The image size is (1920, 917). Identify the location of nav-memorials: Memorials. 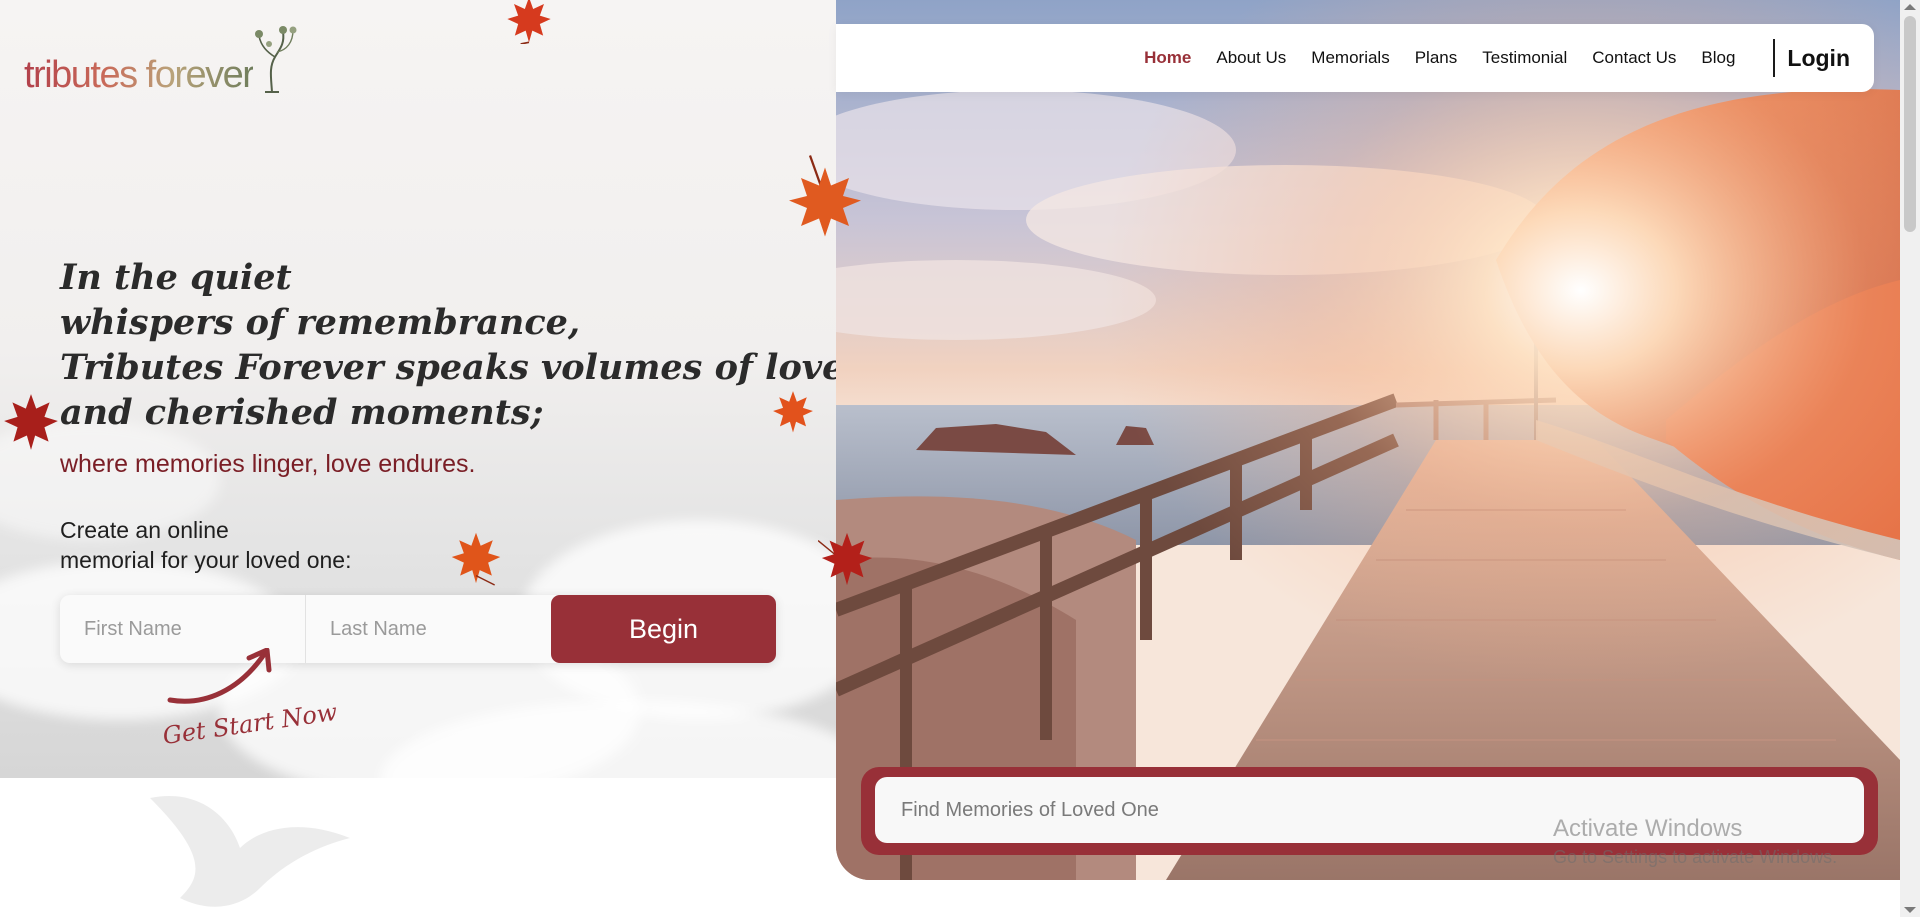
(1350, 58).